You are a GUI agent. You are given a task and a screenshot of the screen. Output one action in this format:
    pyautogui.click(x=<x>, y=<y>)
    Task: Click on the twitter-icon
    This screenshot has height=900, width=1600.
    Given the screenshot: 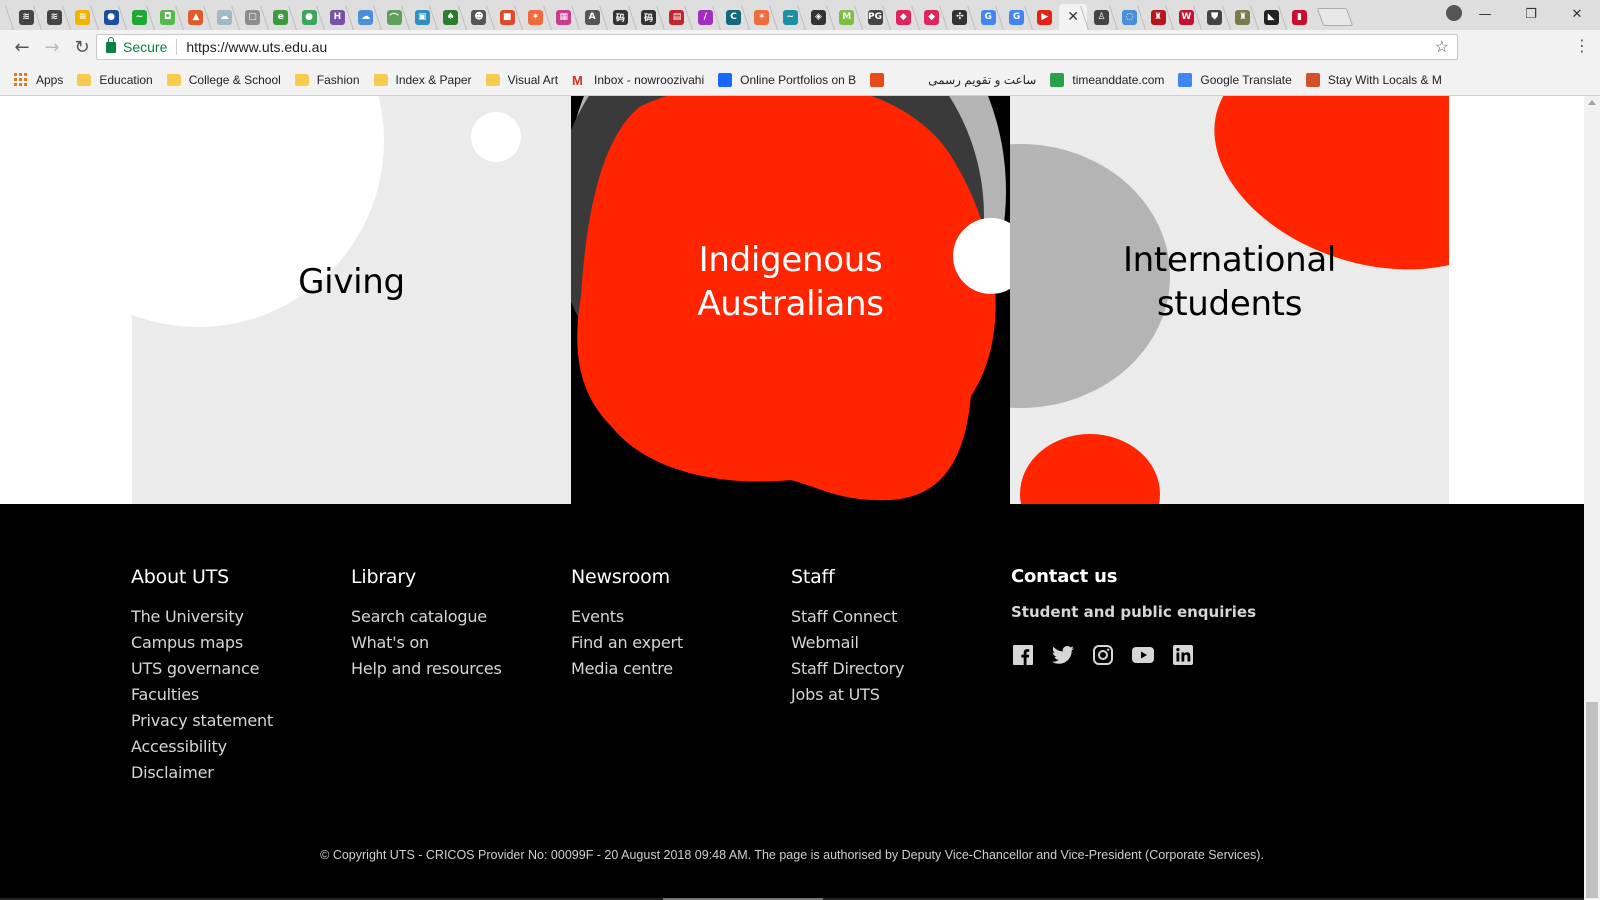 What is the action you would take?
    pyautogui.click(x=1063, y=655)
    